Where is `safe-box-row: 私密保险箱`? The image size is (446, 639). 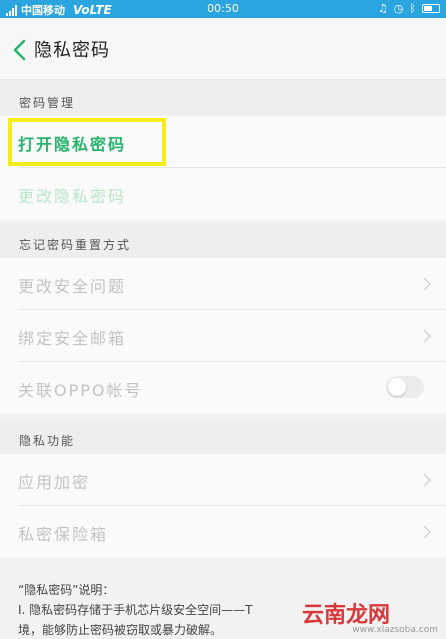
safe-box-row: 私密保险箱 is located at coordinates (223, 532).